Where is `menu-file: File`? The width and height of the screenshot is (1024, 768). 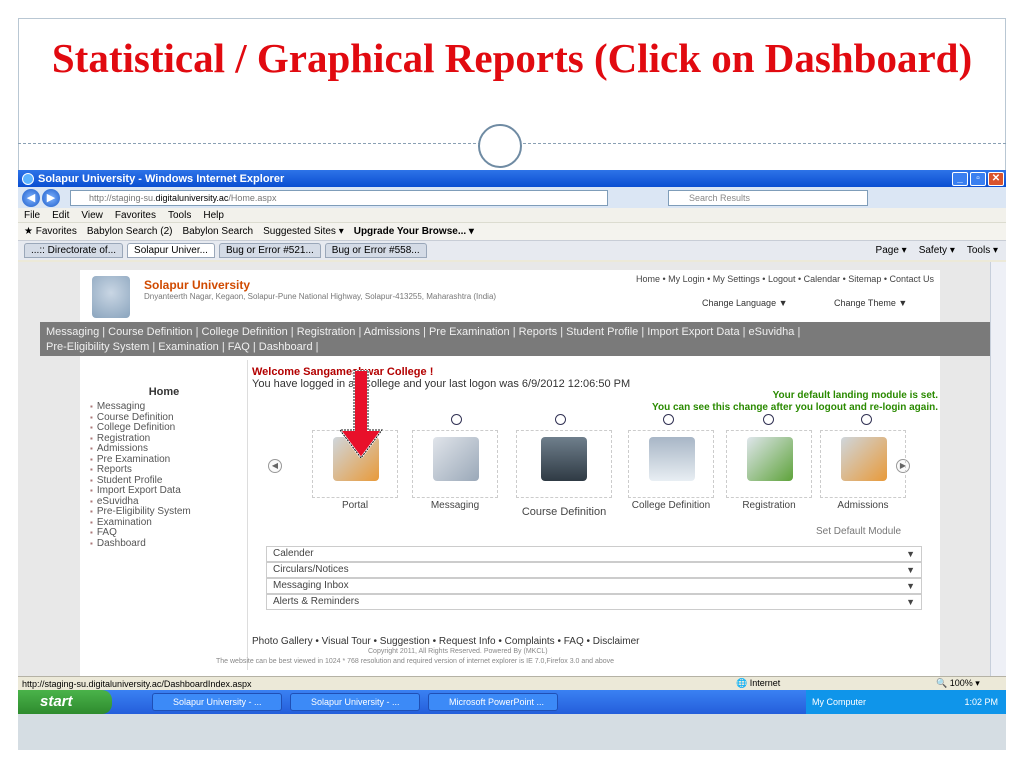 menu-file: File is located at coordinates (32, 215).